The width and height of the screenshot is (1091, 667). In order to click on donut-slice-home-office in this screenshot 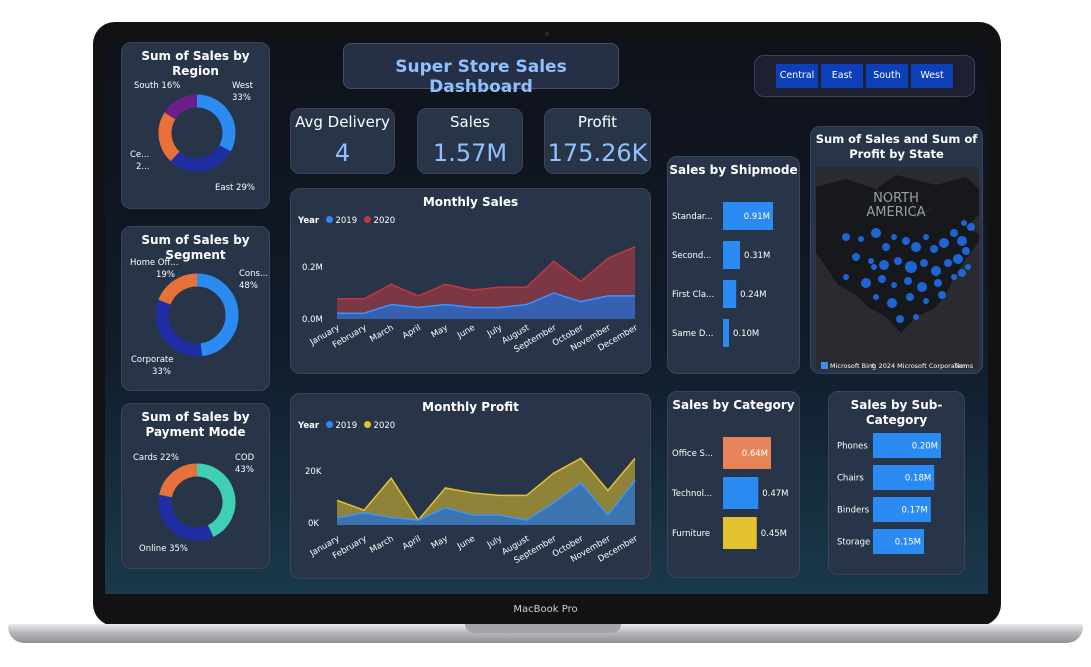, I will do `click(178, 289)`.